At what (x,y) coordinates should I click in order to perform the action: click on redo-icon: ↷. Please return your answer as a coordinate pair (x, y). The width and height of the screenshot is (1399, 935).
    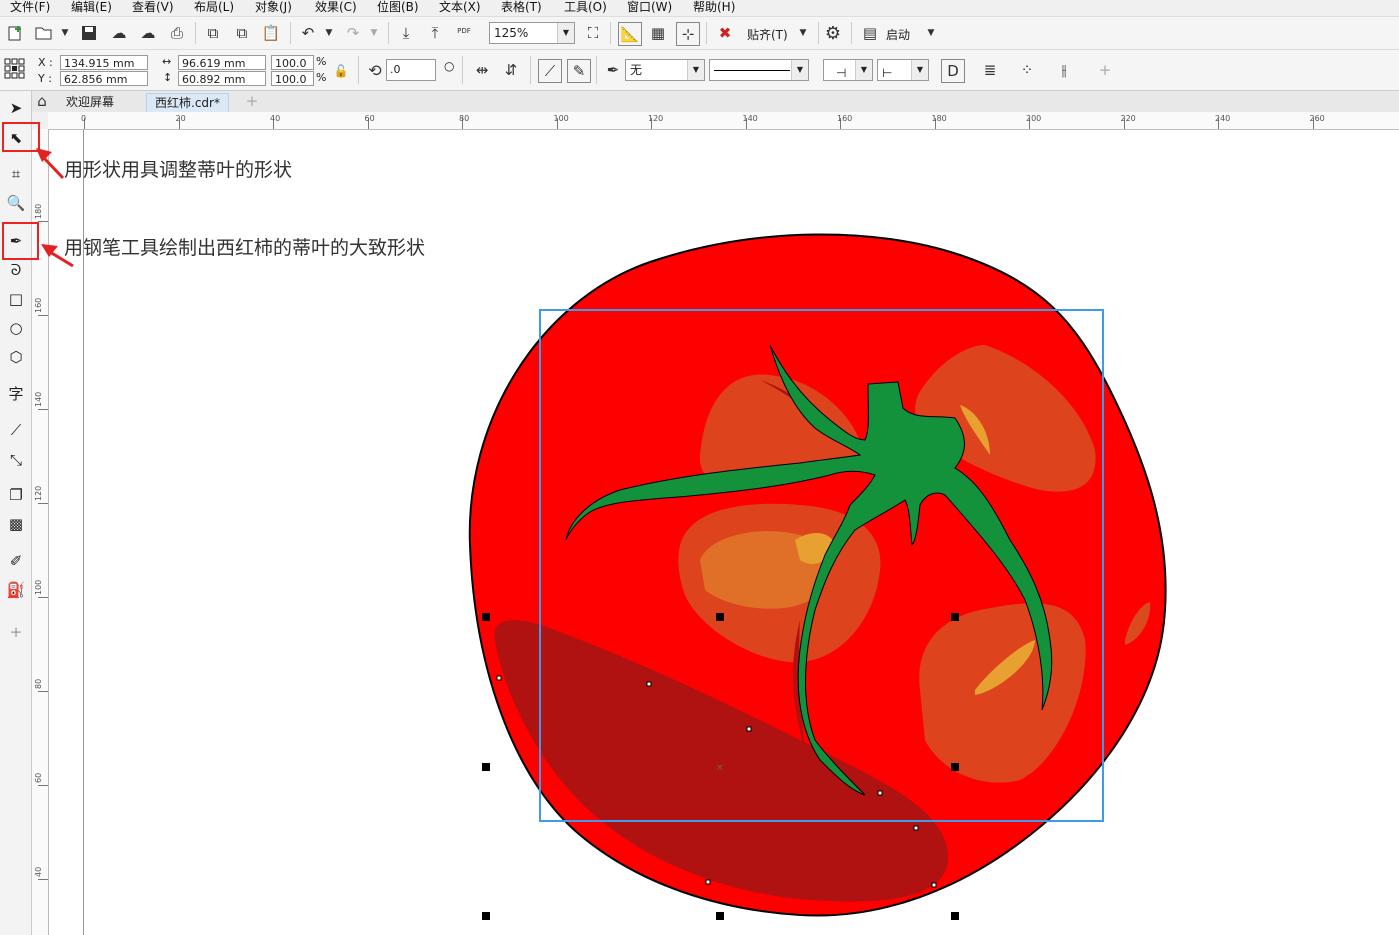
    Looking at the image, I should click on (353, 33).